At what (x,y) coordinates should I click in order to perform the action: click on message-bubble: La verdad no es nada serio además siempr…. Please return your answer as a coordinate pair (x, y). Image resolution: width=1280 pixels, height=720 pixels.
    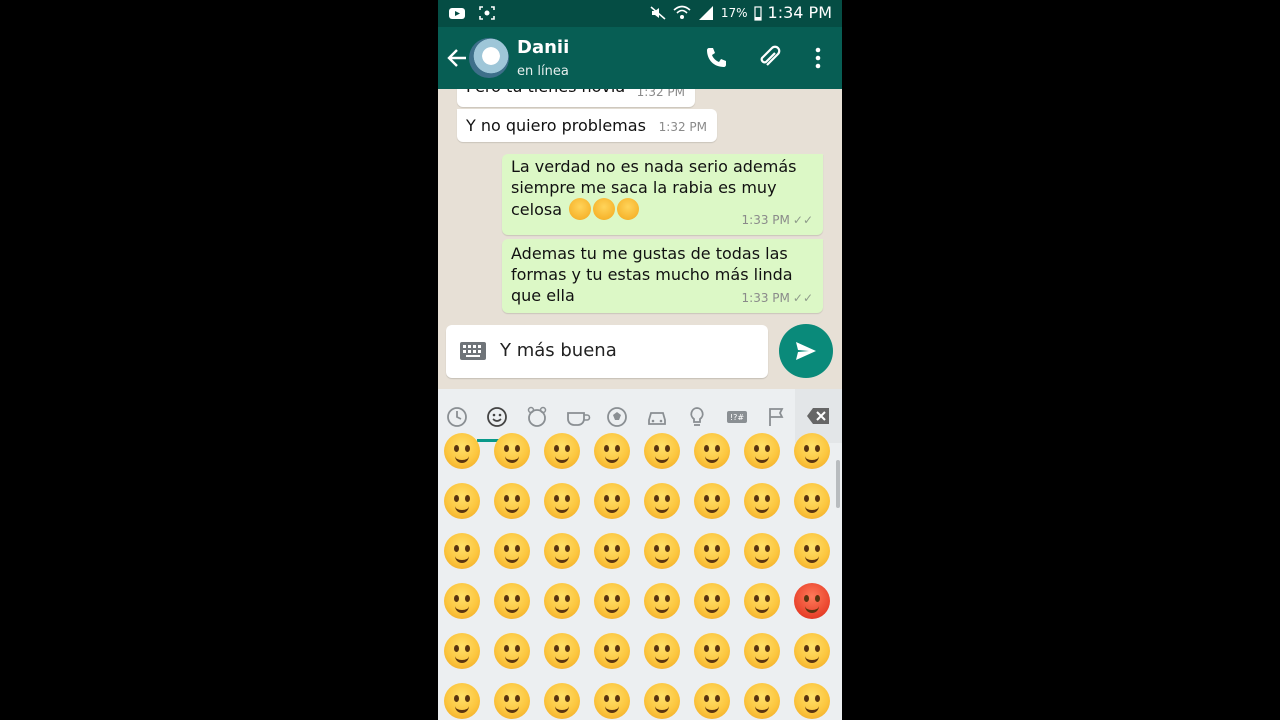
    Looking at the image, I should click on (662, 194).